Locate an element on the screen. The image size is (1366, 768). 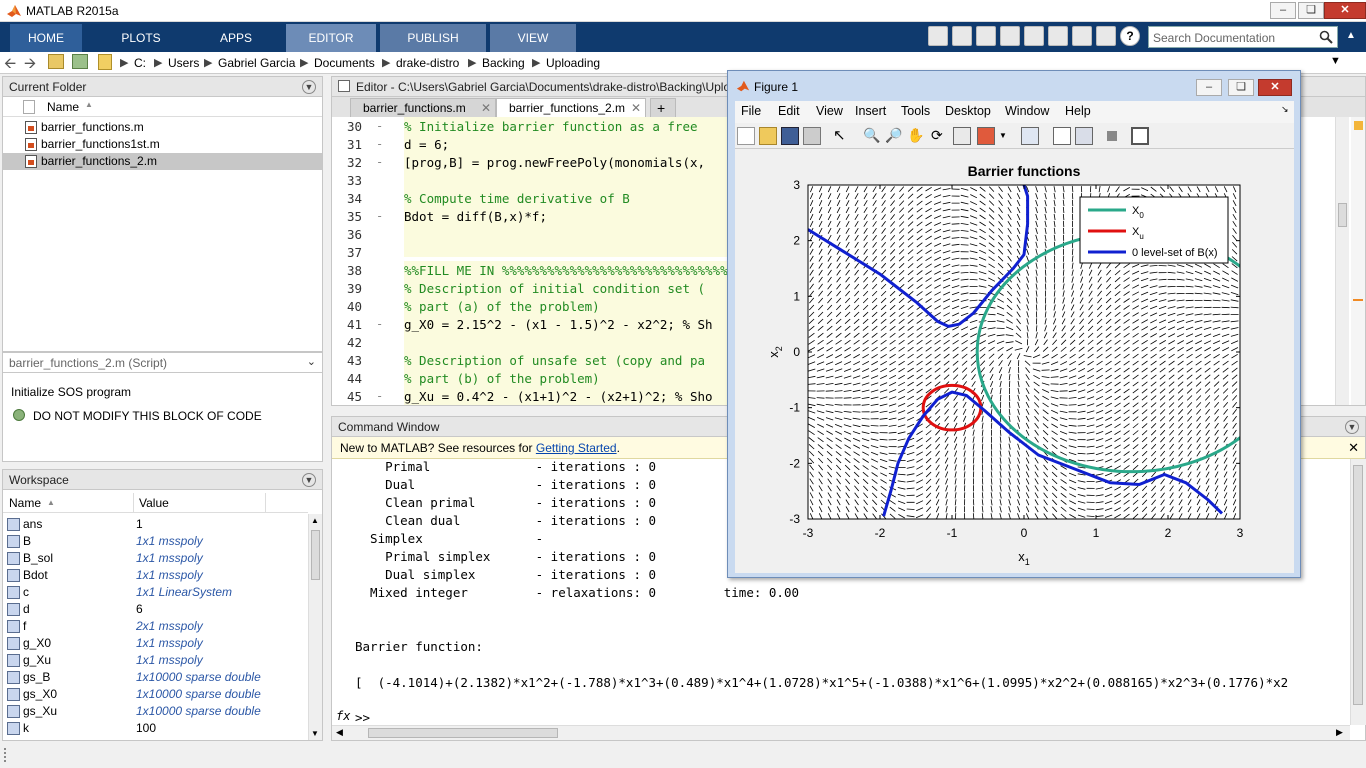
switch-windows-icon is located at coordinates (1106, 36).